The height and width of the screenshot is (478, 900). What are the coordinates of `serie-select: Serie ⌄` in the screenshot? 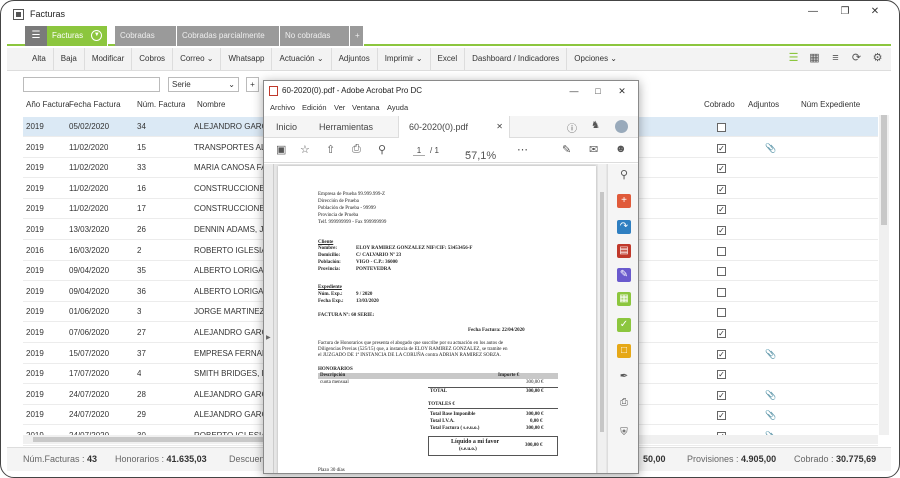 It's located at (203, 84).